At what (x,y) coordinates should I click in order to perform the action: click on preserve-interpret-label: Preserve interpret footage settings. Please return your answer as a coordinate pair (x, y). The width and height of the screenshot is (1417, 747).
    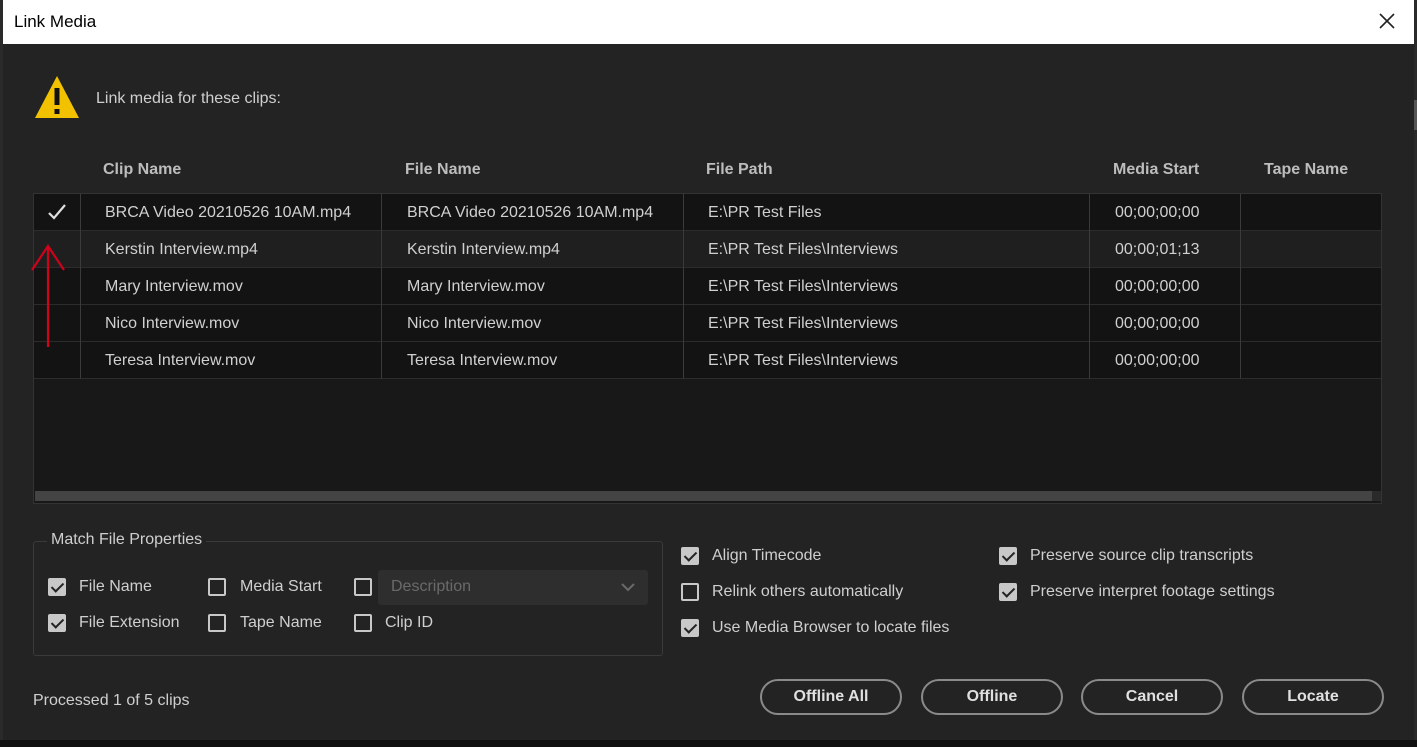
    Looking at the image, I should click on (1152, 591).